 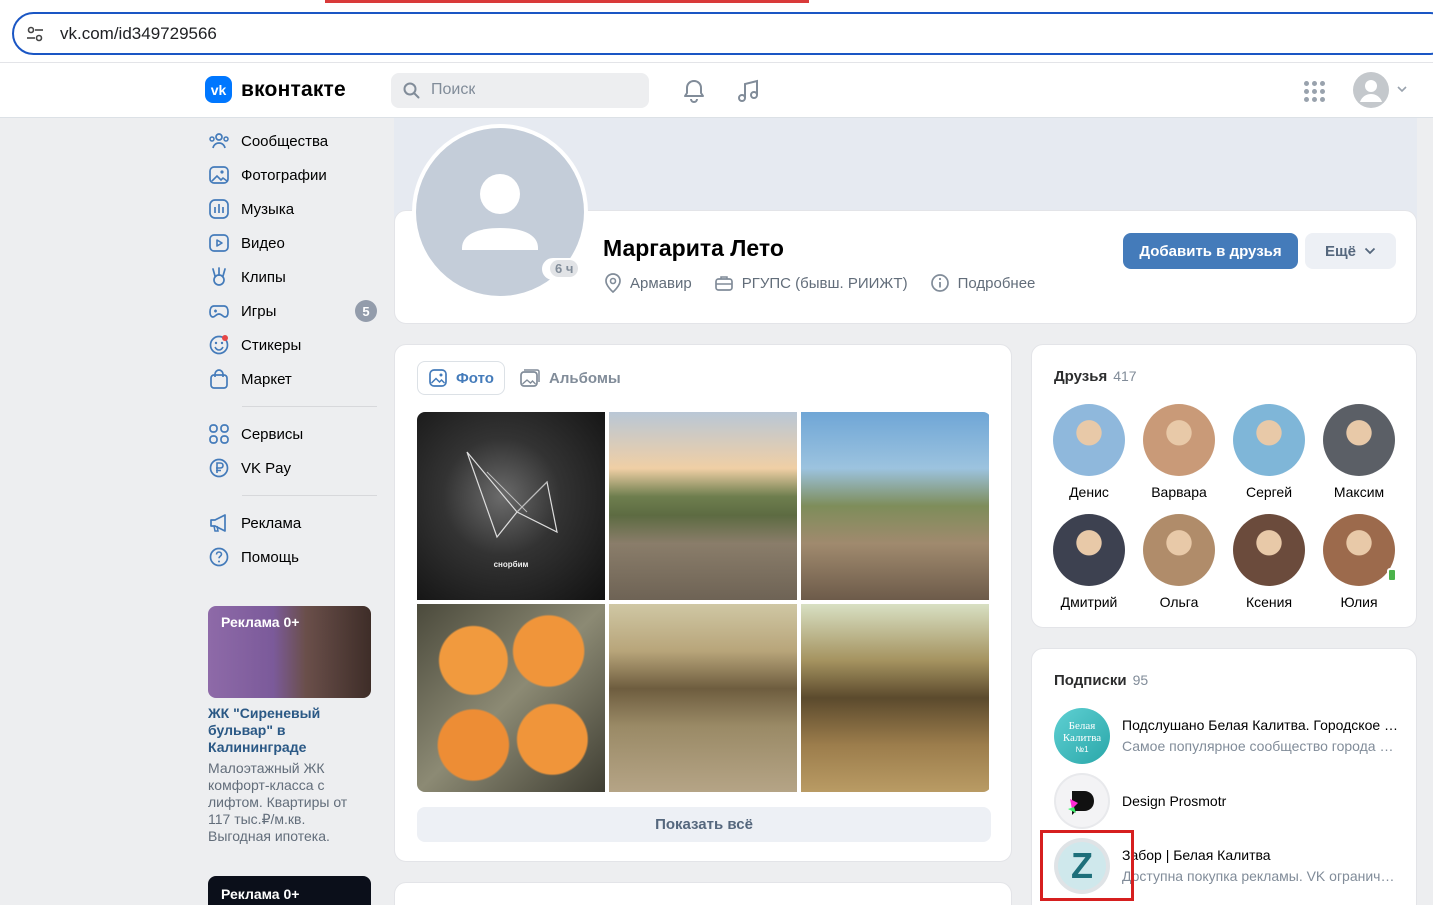 I want to click on tab-photos: Фото, so click(x=461, y=378).